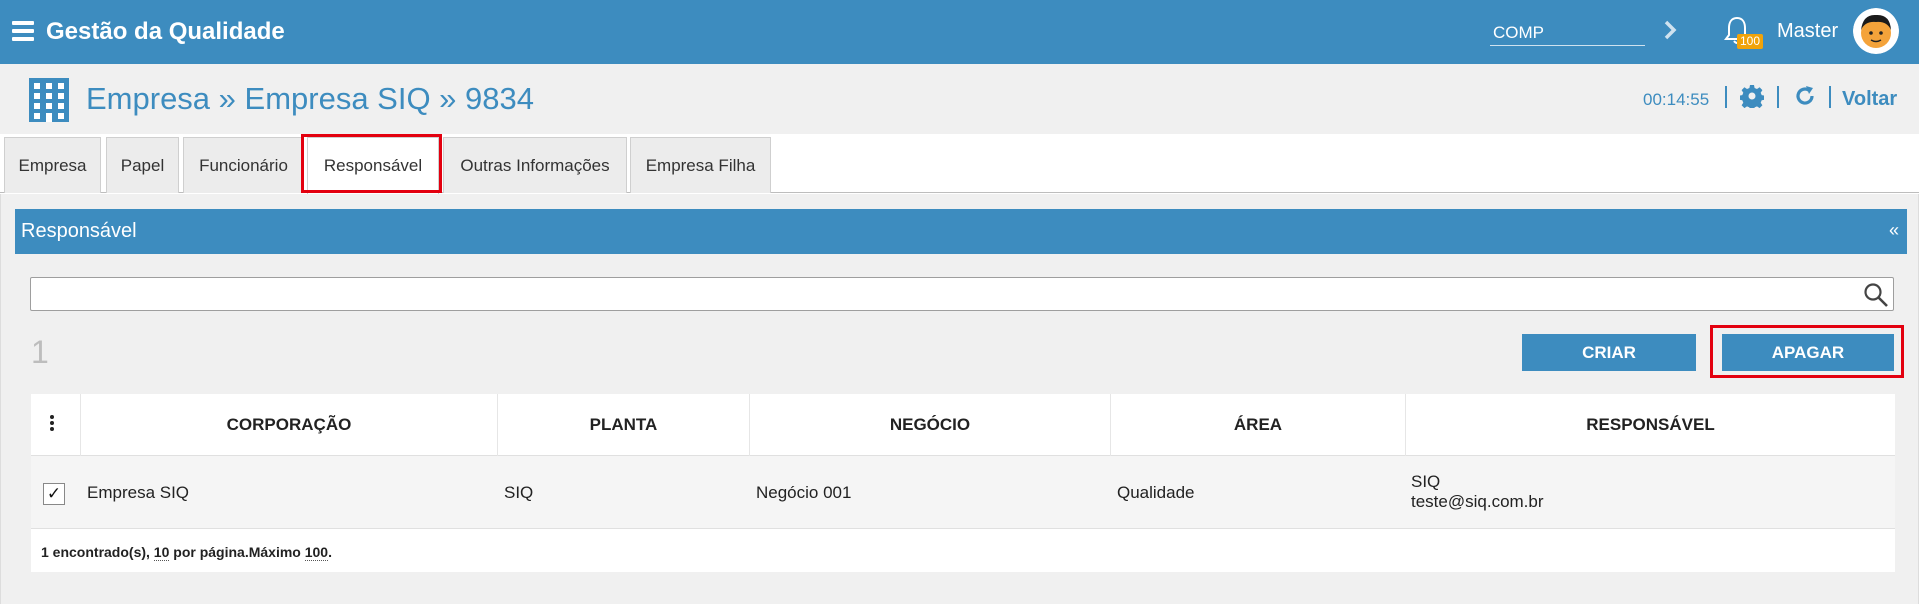 Image resolution: width=1919 pixels, height=606 pixels. Describe the element at coordinates (941, 294) in the screenshot. I see `search-input` at that location.